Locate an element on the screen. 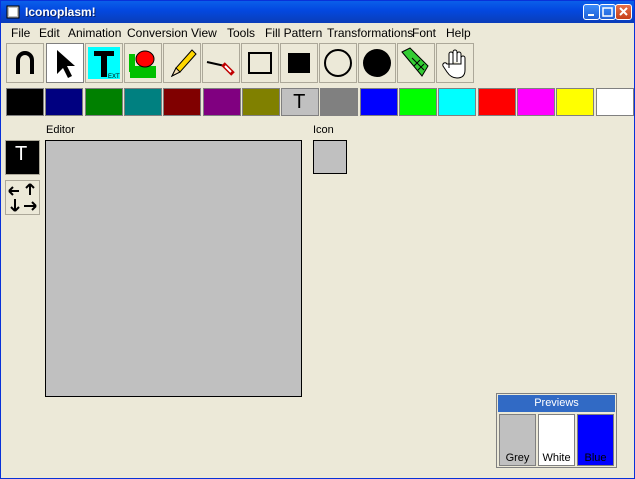  preview-grey: Grey is located at coordinates (517, 440).